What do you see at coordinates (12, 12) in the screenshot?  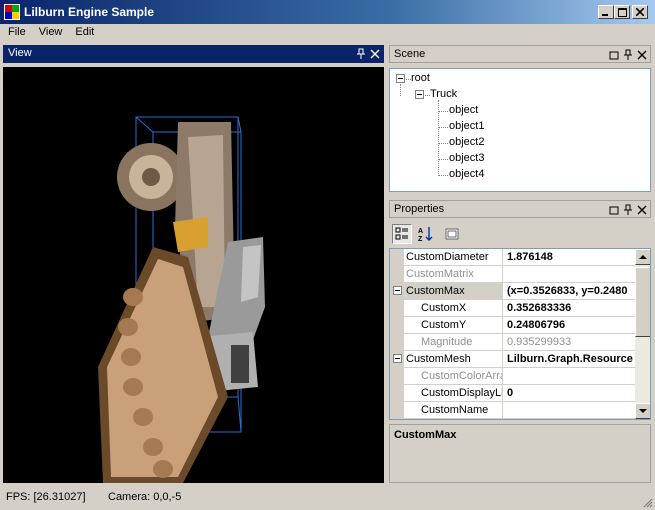 I see `app-icon` at bounding box center [12, 12].